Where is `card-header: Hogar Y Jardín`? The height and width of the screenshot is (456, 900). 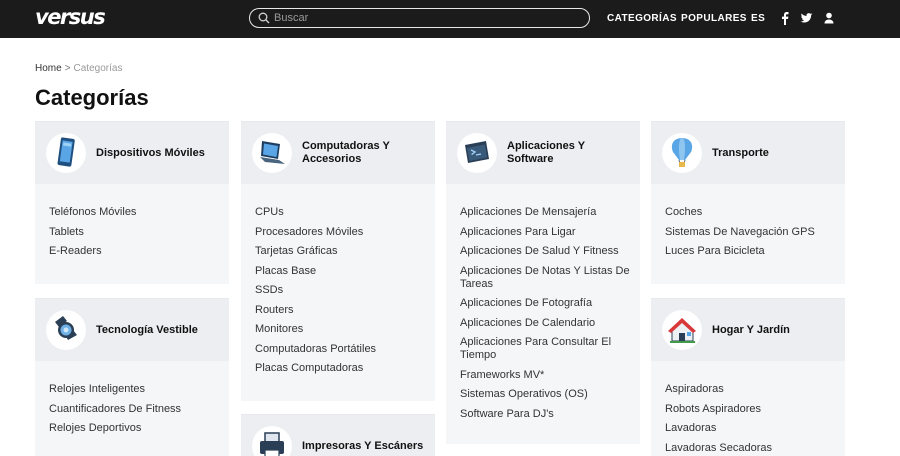
card-header: Hogar Y Jardín is located at coordinates (748, 330).